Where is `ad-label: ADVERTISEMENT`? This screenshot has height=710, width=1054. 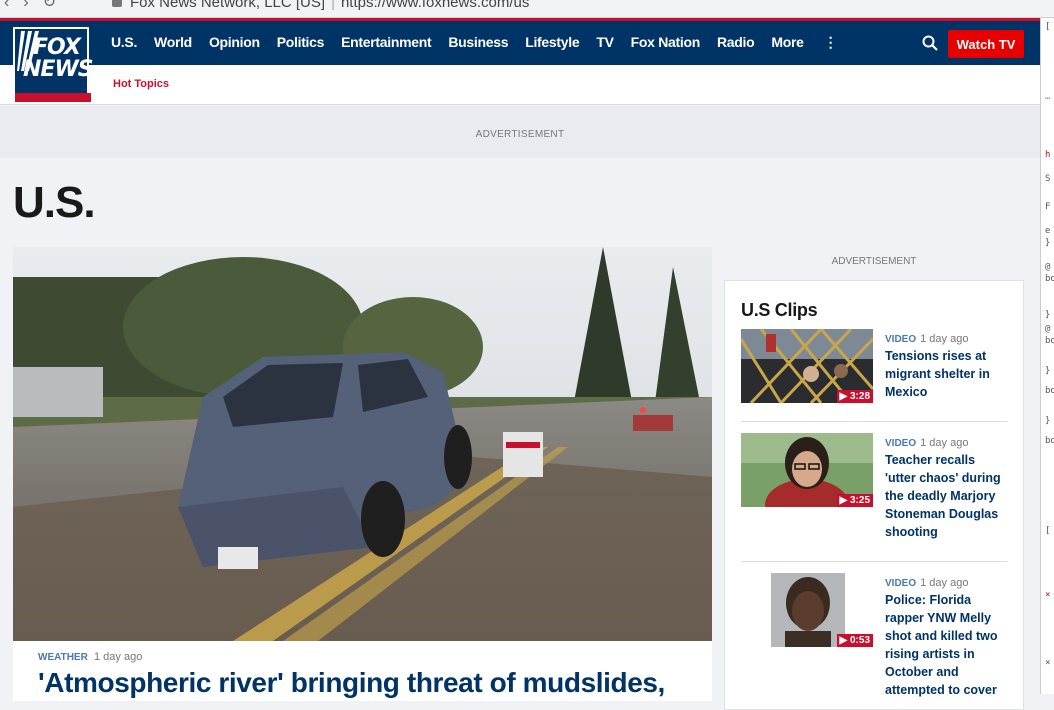 ad-label: ADVERTISEMENT is located at coordinates (520, 134).